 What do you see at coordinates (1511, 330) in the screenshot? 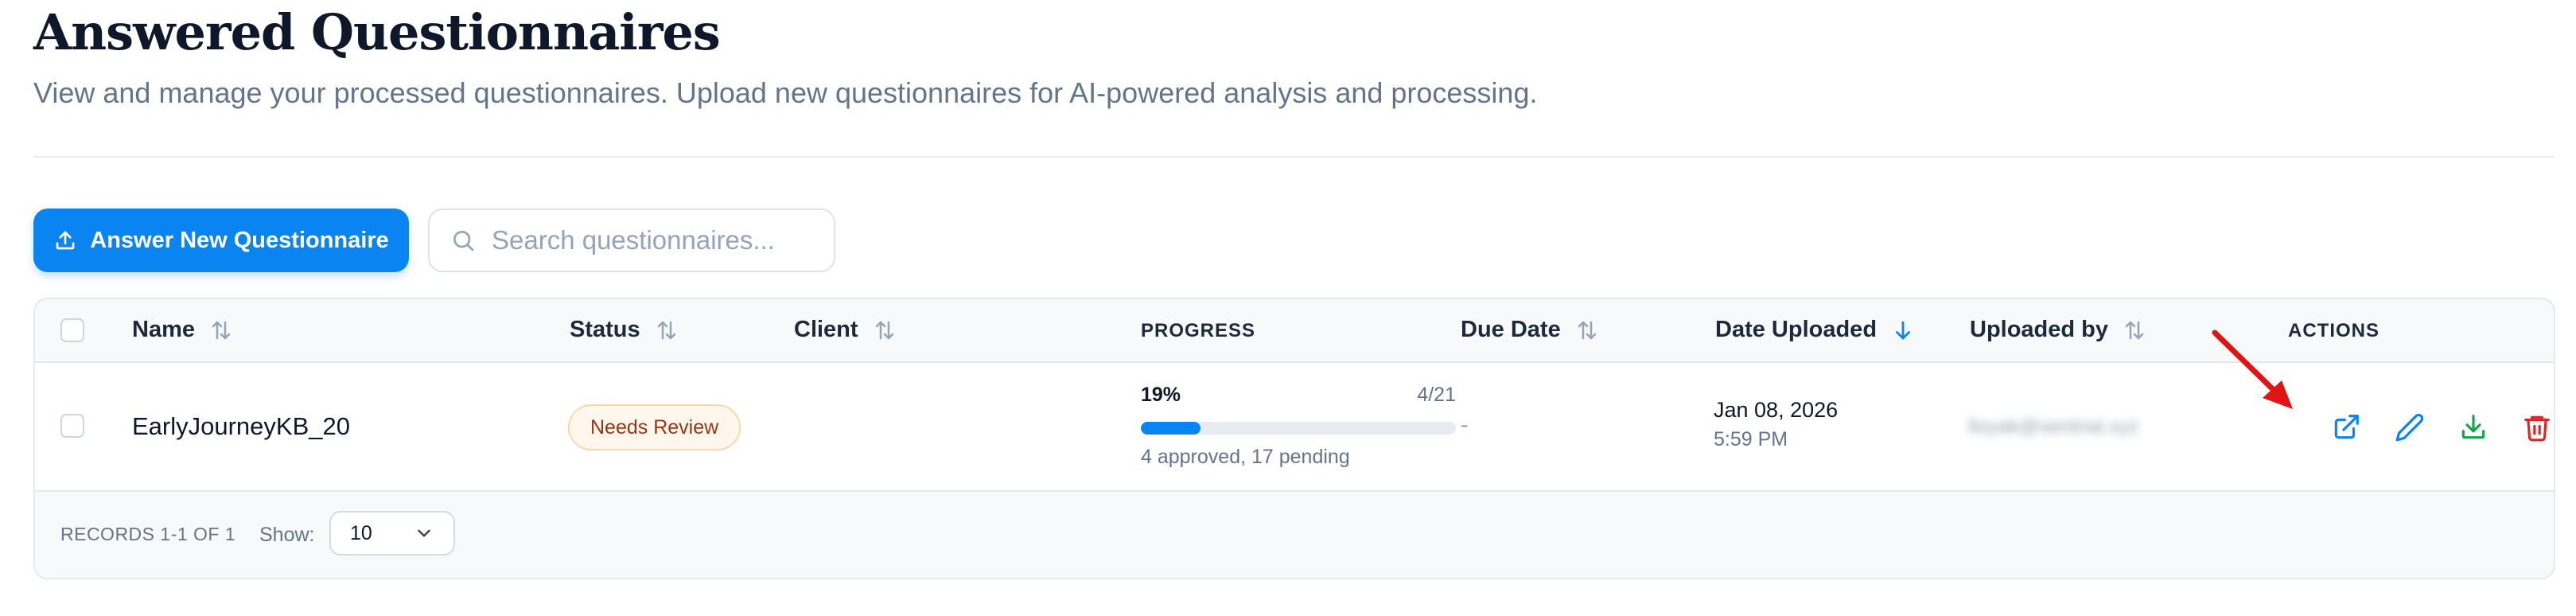
I see `column-header-due-date-label: Due Date` at bounding box center [1511, 330].